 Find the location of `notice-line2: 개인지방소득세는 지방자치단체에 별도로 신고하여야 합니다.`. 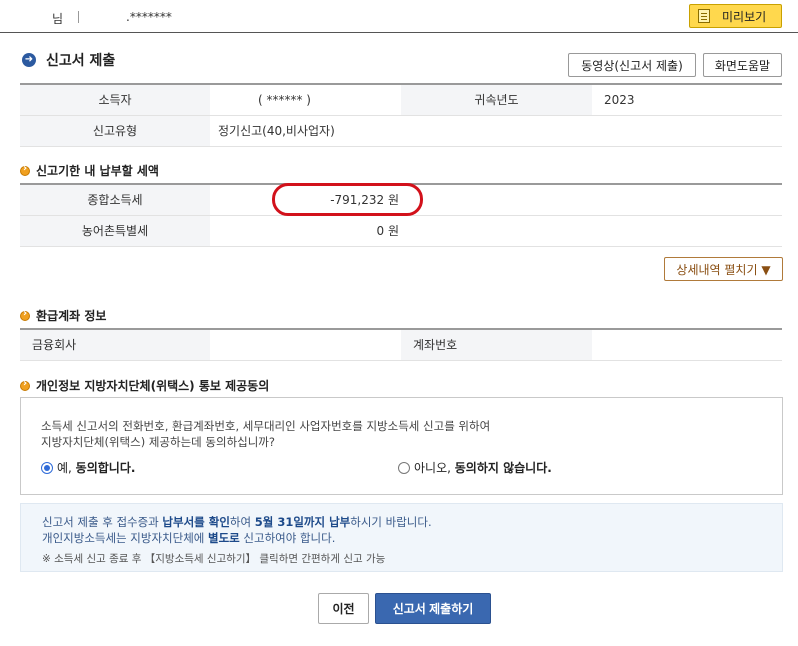

notice-line2: 개인지방소득세는 지방자치단체에 별도로 신고하여야 합니다. is located at coordinates (188, 538).